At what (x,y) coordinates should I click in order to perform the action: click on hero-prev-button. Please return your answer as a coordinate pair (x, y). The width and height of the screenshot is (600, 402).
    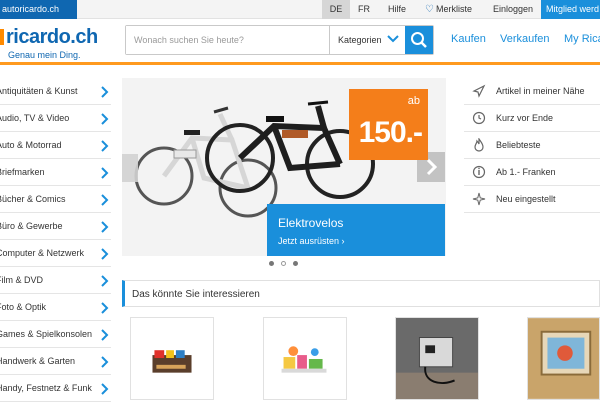
    Looking at the image, I should click on (130, 168).